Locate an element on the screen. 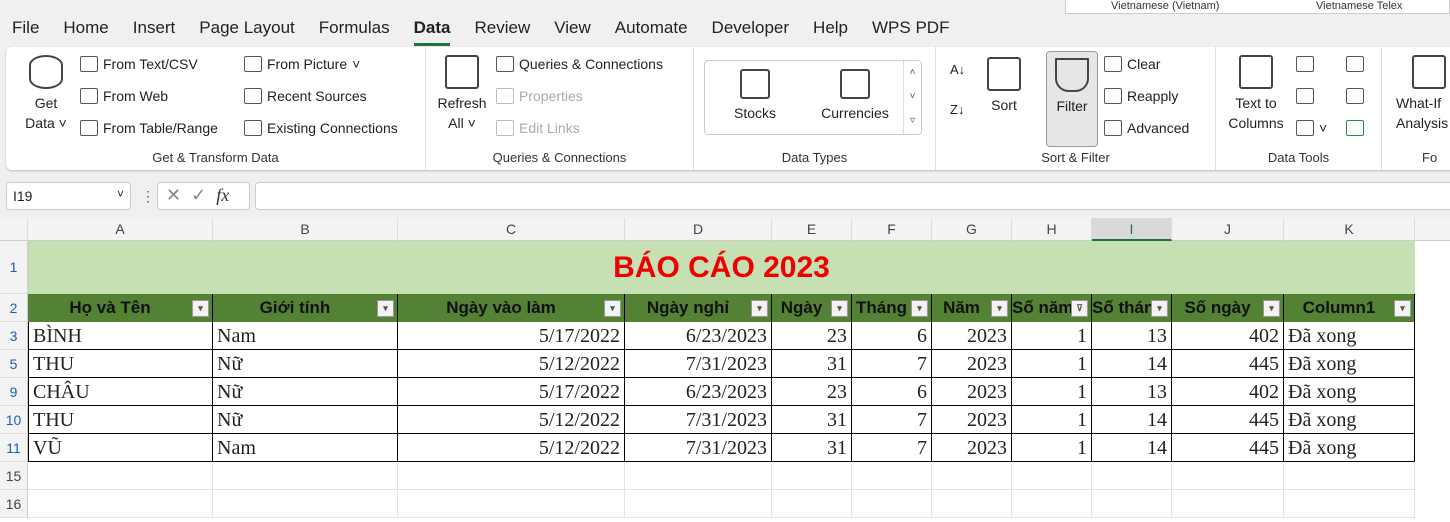 This screenshot has height=522, width=1450. table-cell: CHÂU is located at coordinates (120, 392).